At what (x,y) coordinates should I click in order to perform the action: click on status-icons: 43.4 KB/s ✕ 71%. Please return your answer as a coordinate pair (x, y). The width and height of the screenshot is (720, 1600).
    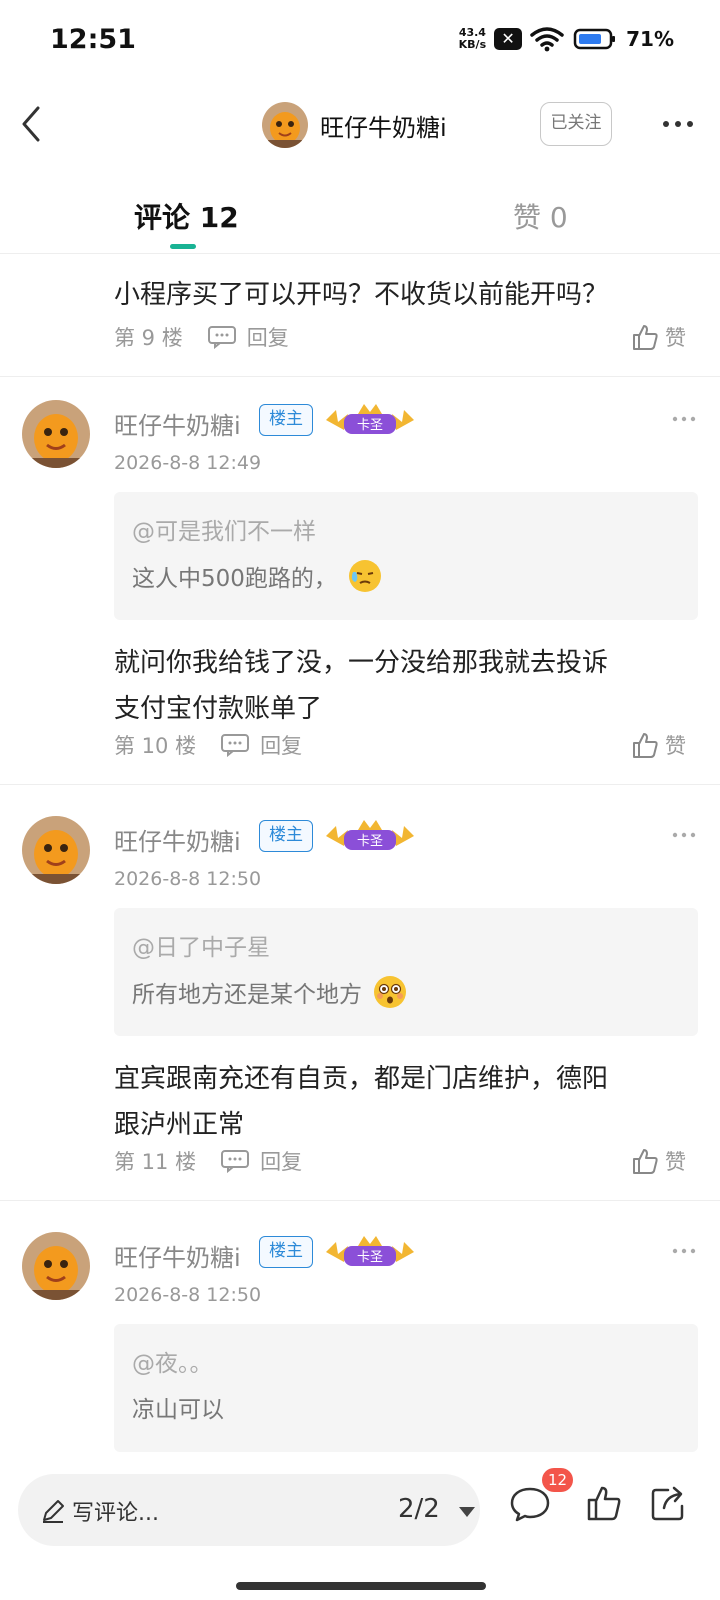
    Looking at the image, I should click on (566, 39).